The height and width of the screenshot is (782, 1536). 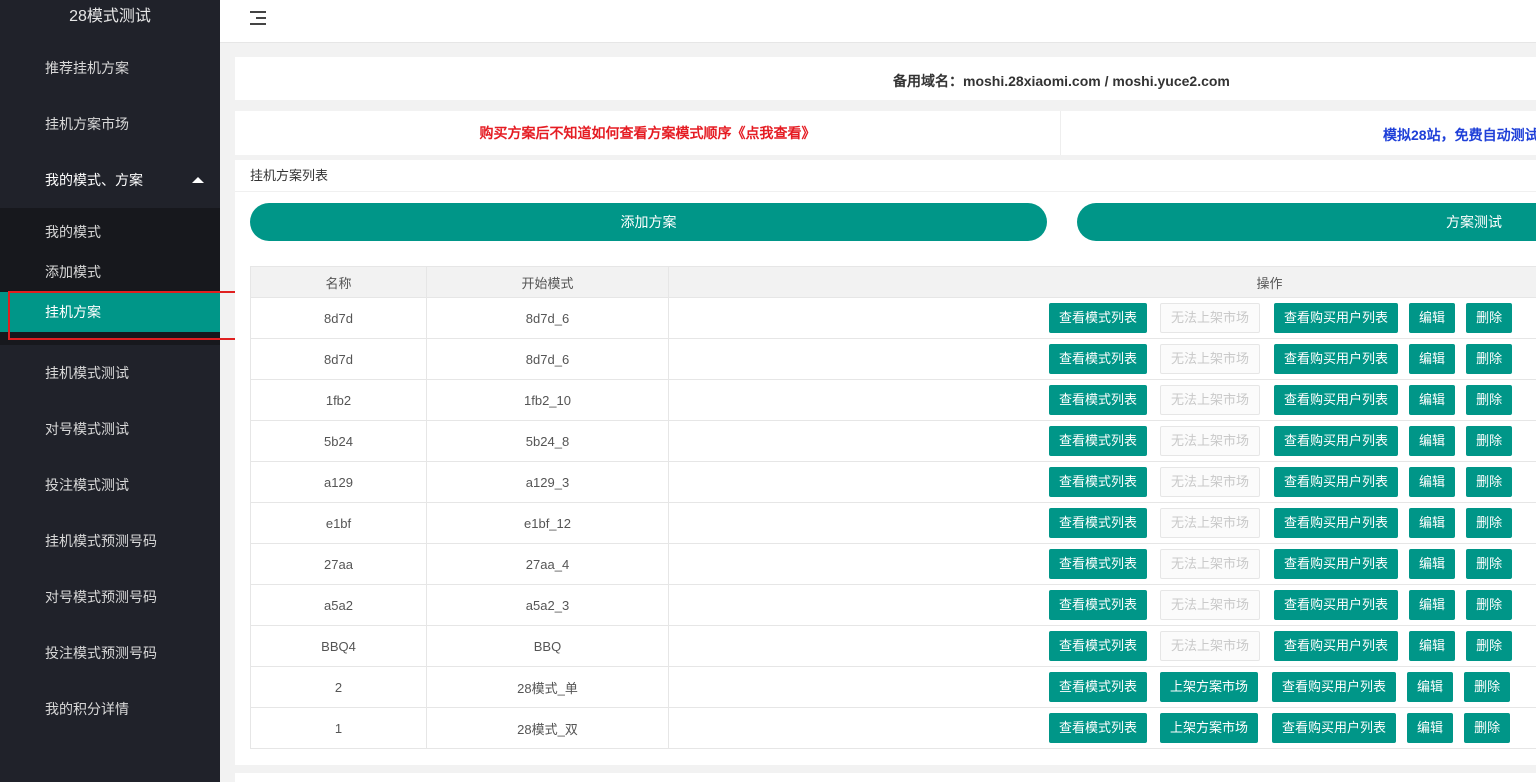 I want to click on sidebar-item-hang-mode-prediction: 挂机模式预测号码, so click(x=110, y=541).